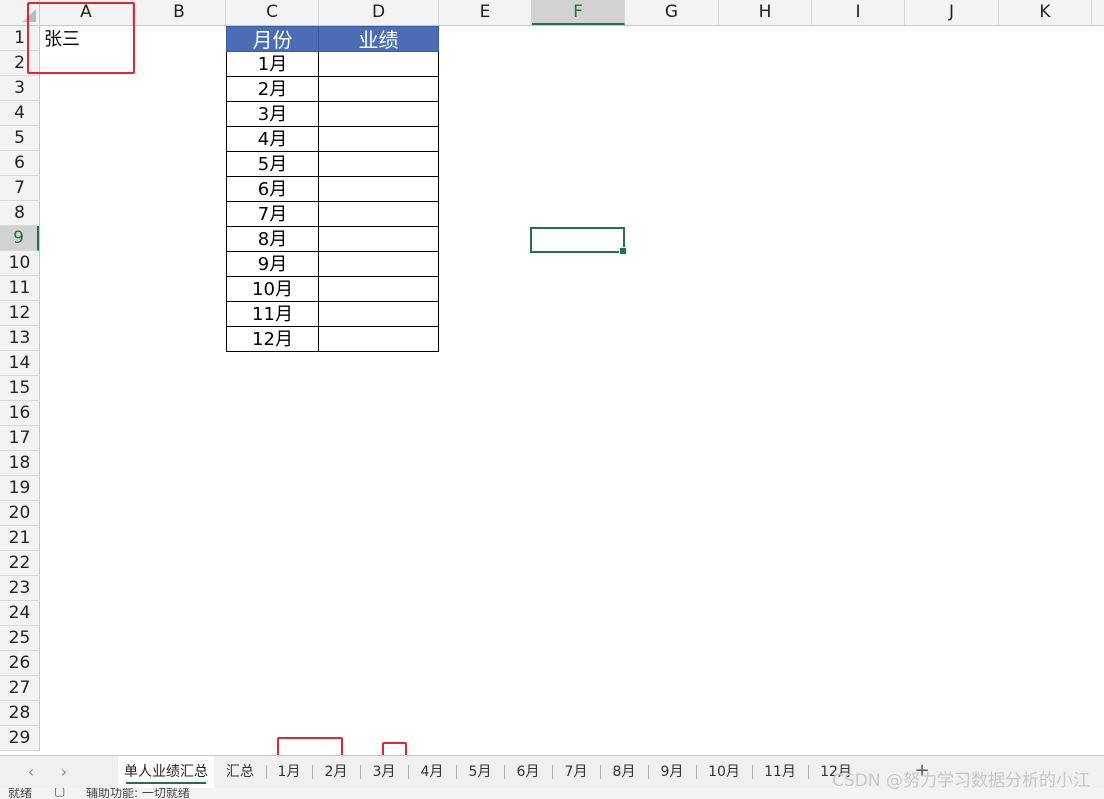  Describe the element at coordinates (179, 12) in the screenshot. I see `column-header-b: B` at that location.